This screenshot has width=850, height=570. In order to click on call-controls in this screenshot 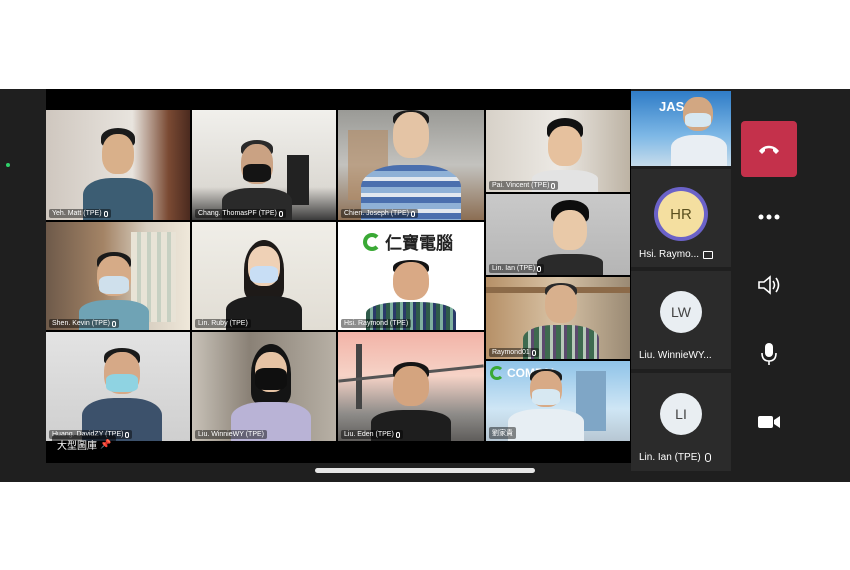, I will do `click(769, 285)`.